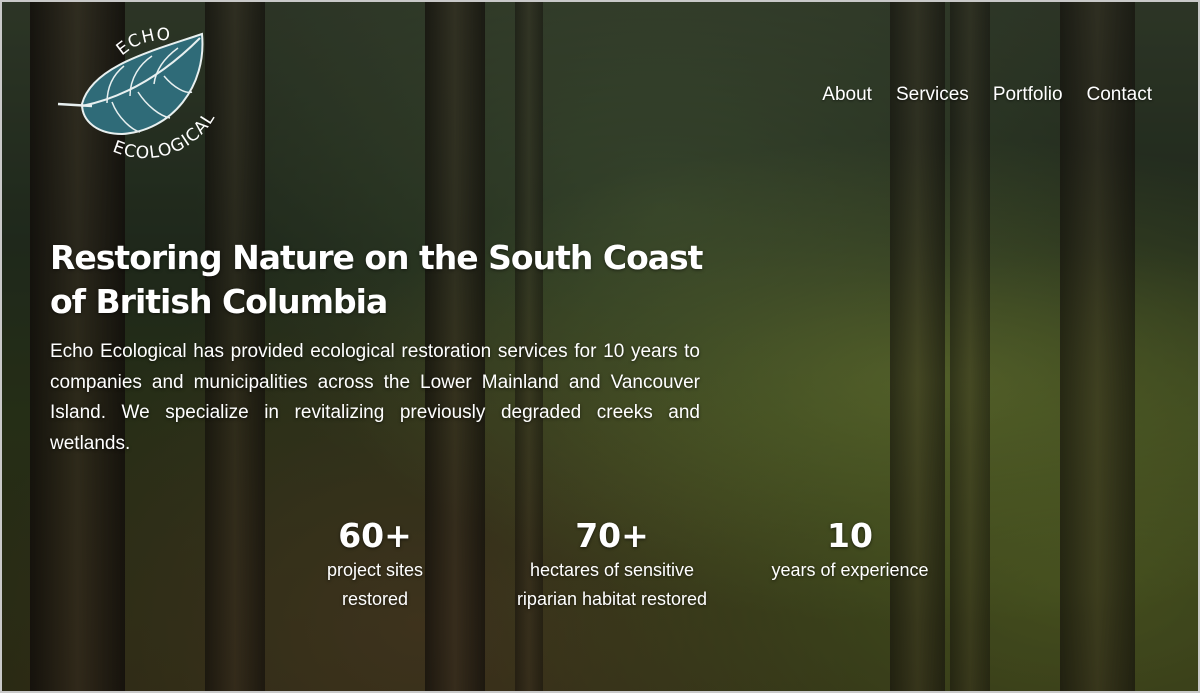 The image size is (1200, 693). I want to click on stat-number: 60+, so click(375, 535).